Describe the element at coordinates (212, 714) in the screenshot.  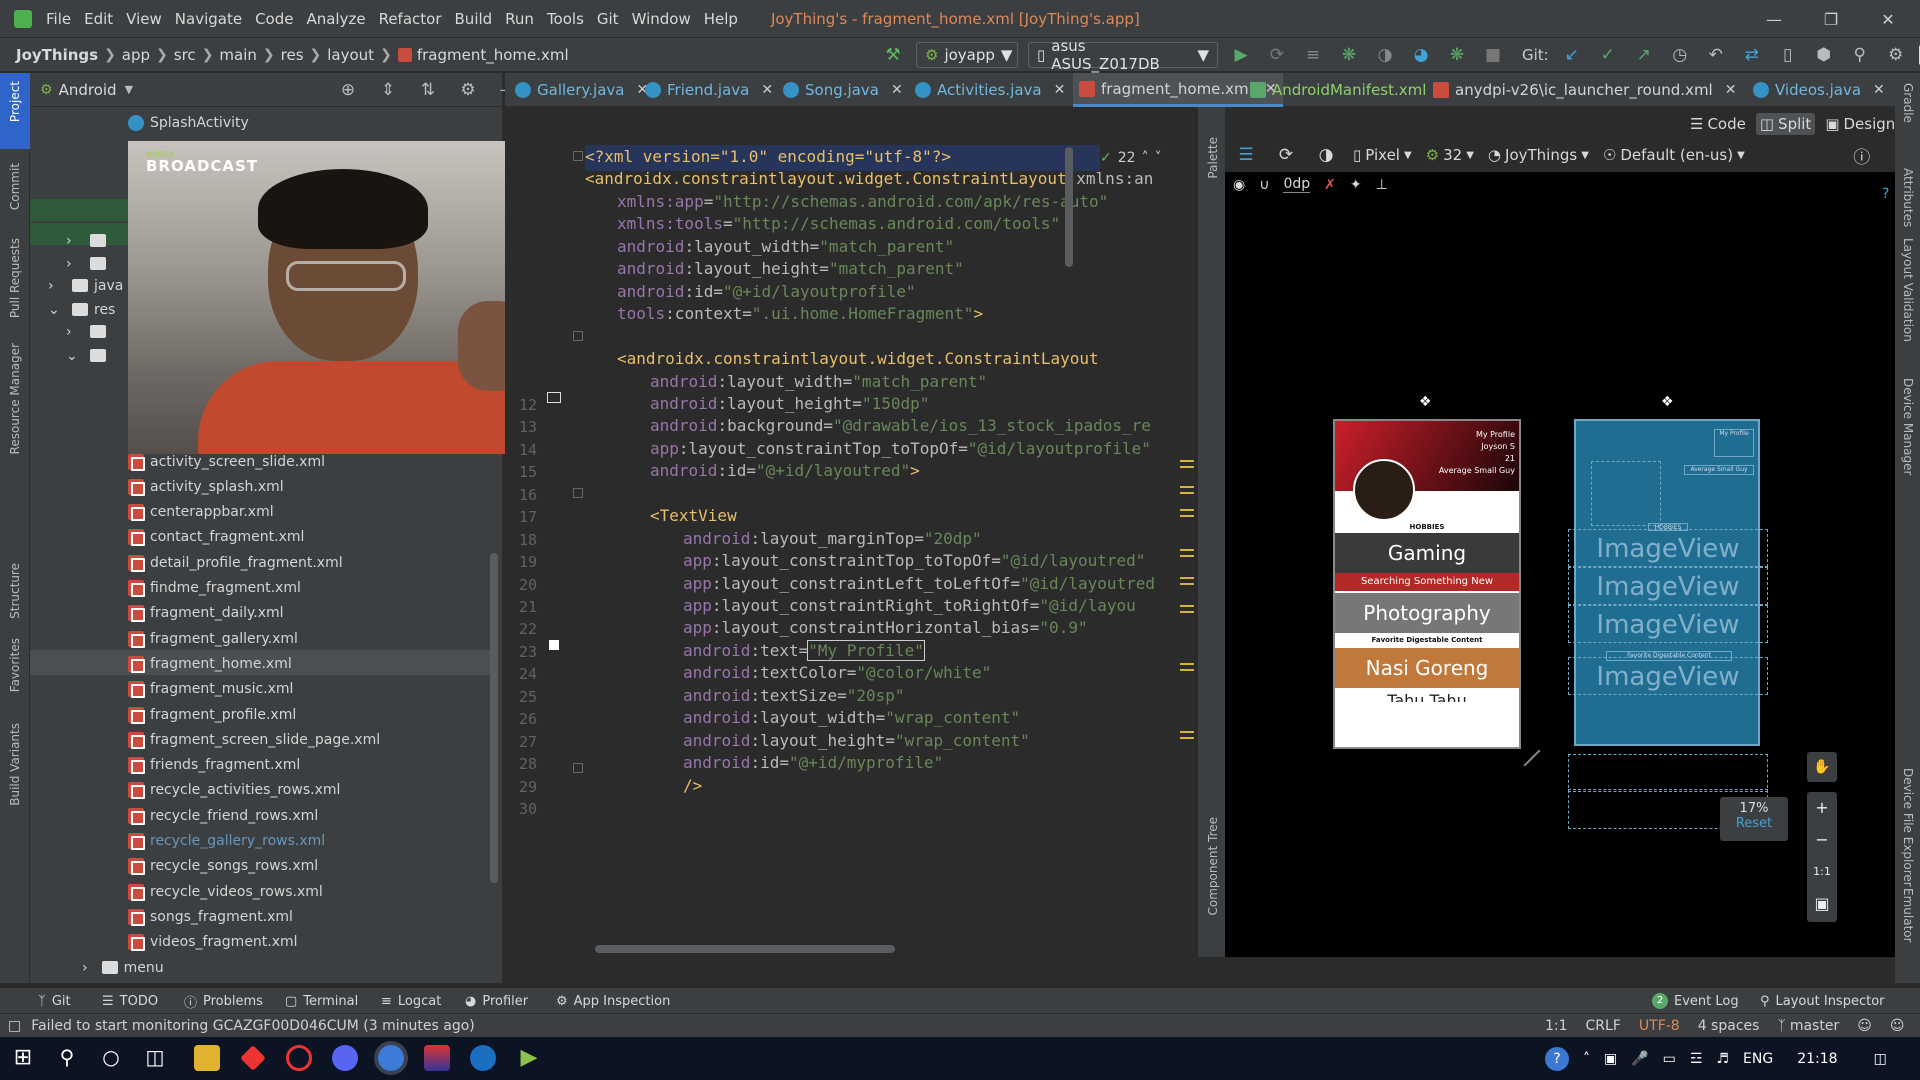
I see `tree-file-item: fragment_profile.xml` at that location.